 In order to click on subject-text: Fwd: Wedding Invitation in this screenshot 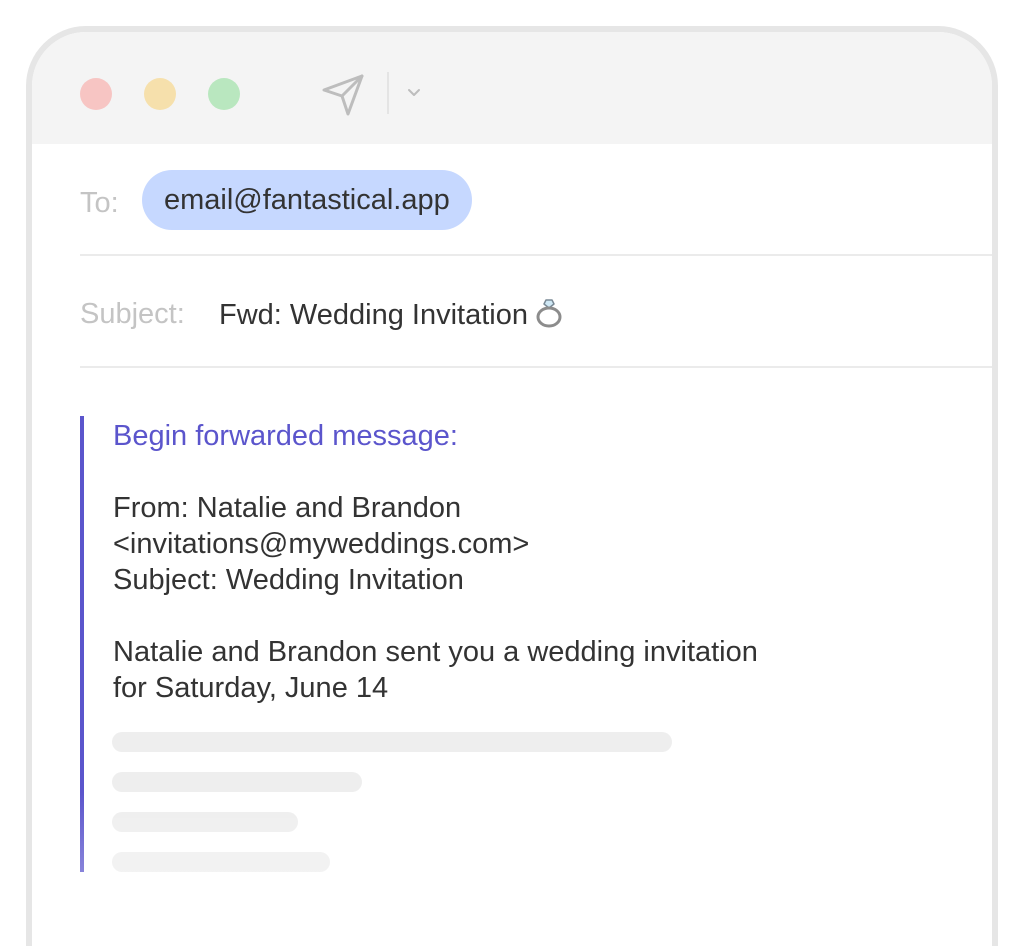, I will do `click(373, 315)`.